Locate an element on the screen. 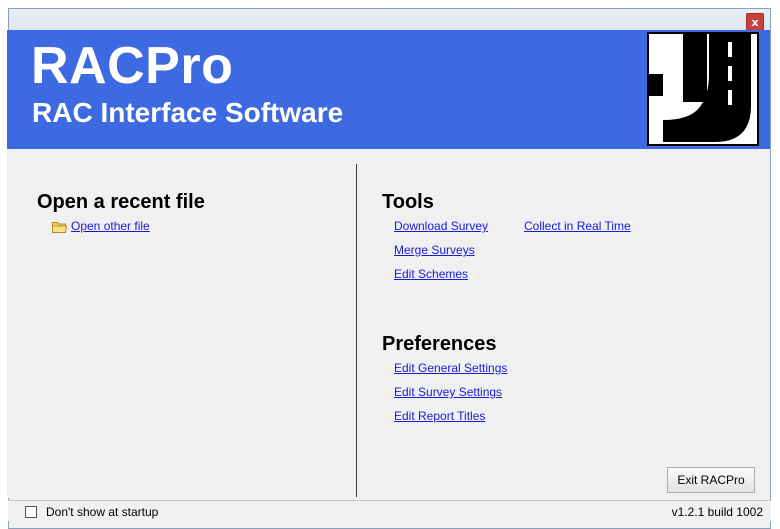 This screenshot has height=529, width=780. dont-show-checkbox is located at coordinates (31, 512).